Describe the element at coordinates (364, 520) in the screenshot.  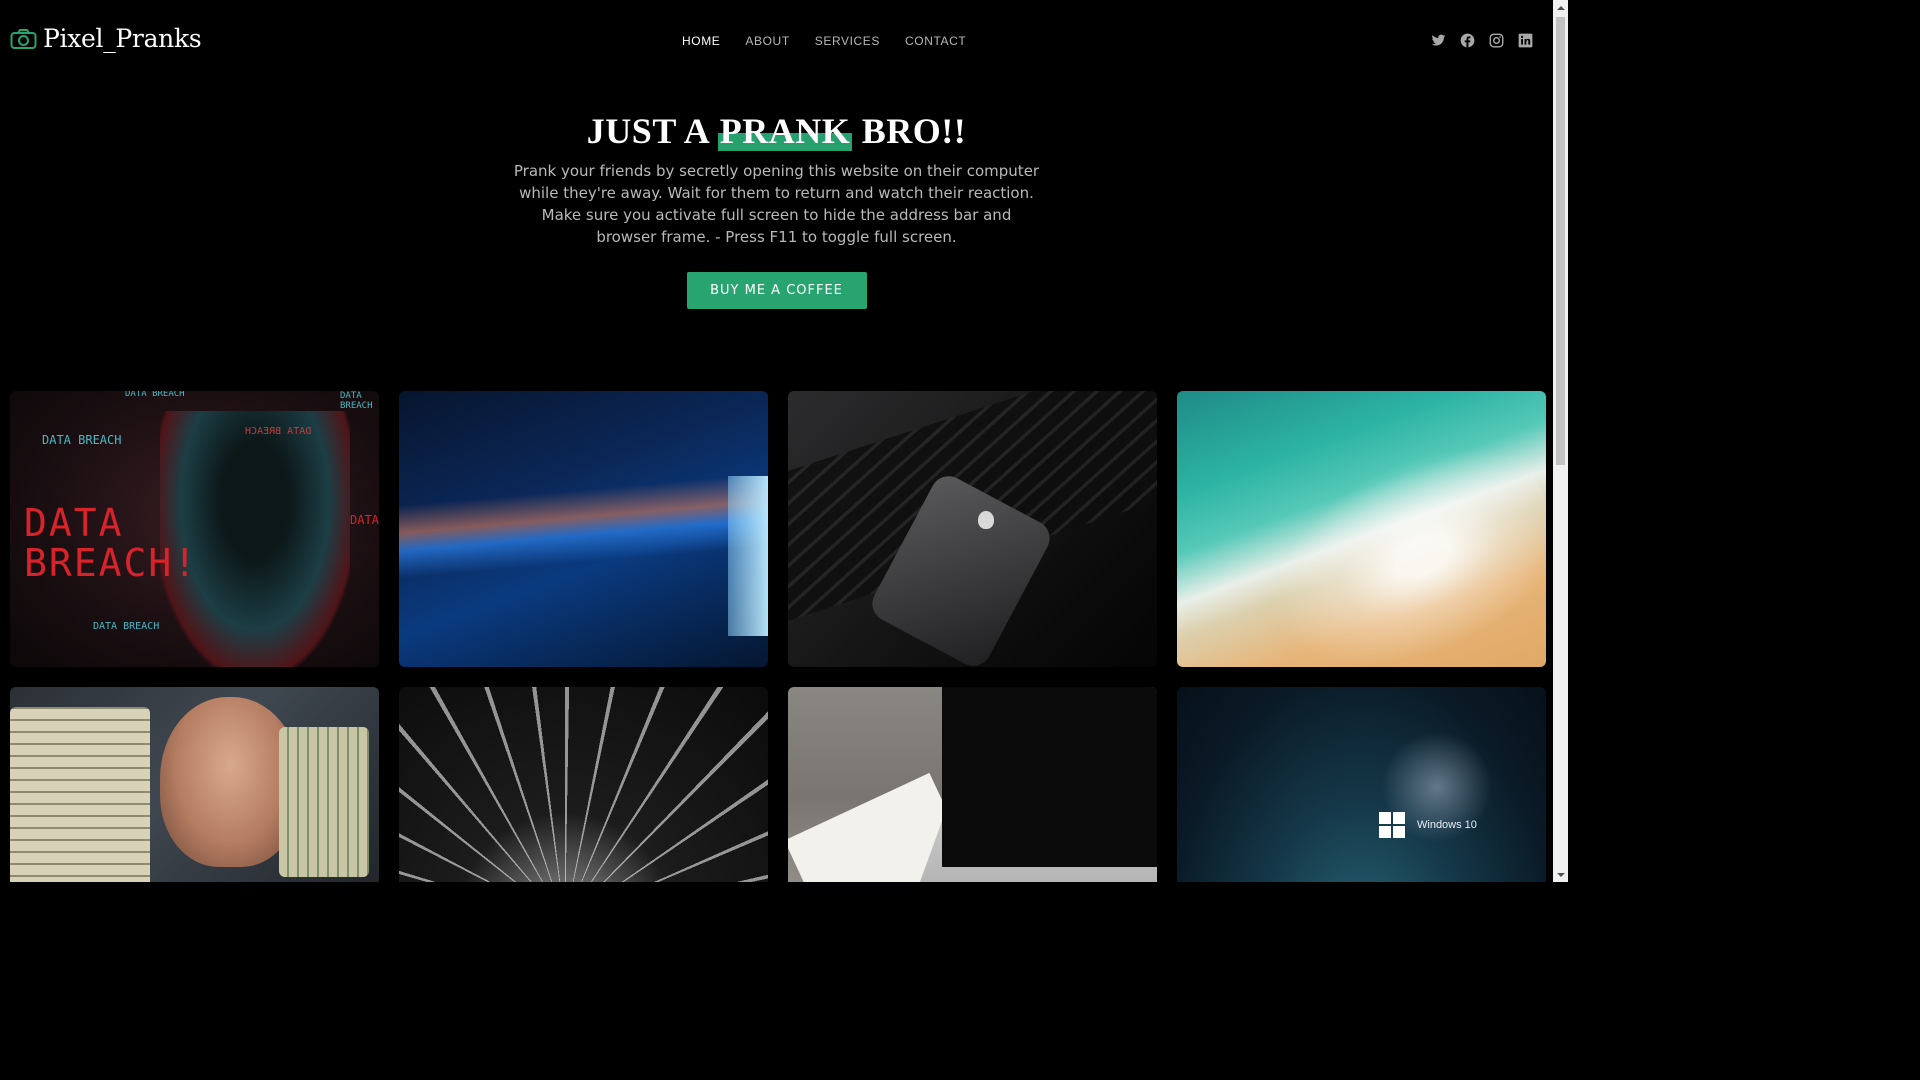
I see `data-label-red: DATA` at that location.